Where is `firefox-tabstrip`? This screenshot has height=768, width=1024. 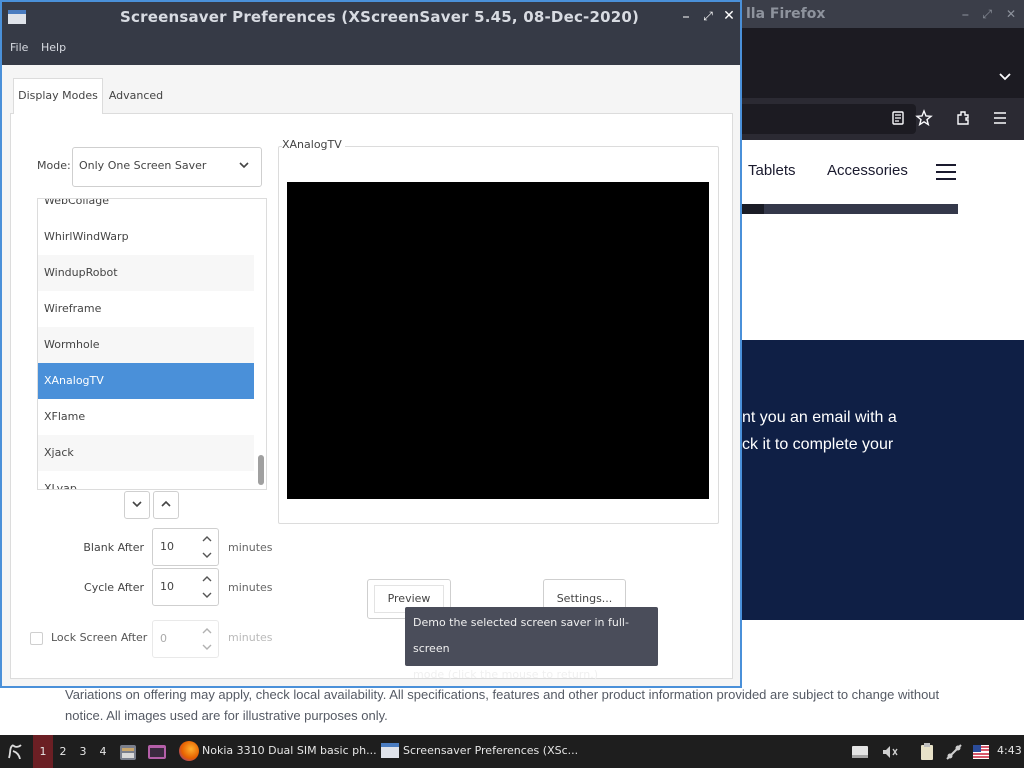 firefox-tabstrip is located at coordinates (882, 63).